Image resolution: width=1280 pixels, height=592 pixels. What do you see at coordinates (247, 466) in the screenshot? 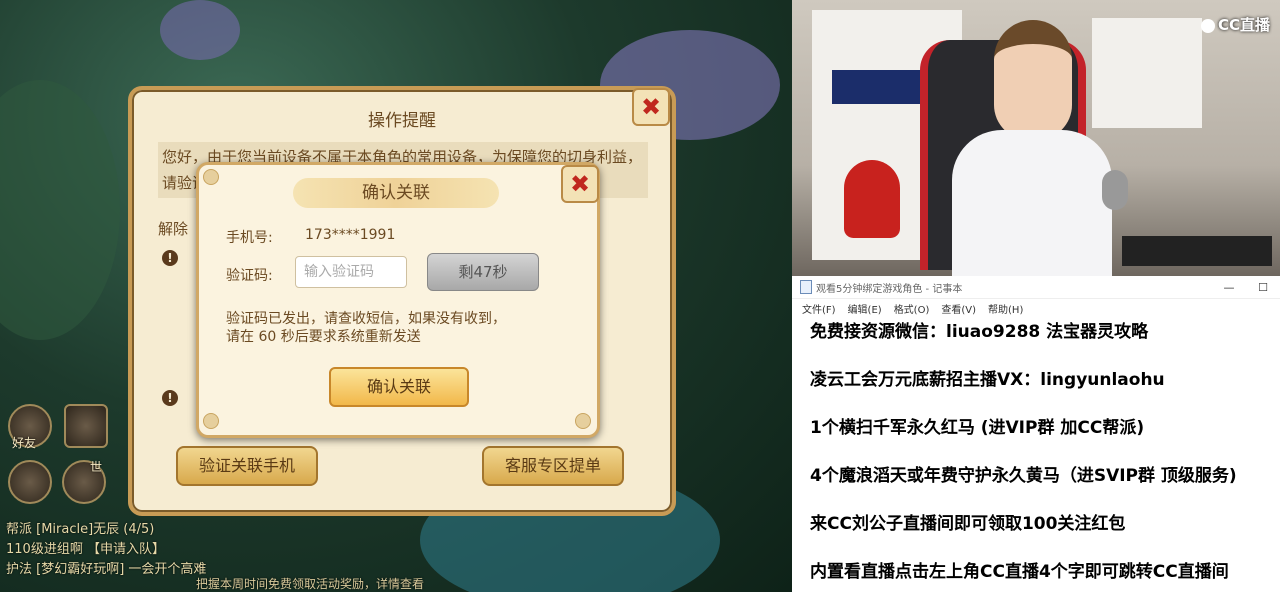
I see `verify-phone-button: 验证关联手机` at bounding box center [247, 466].